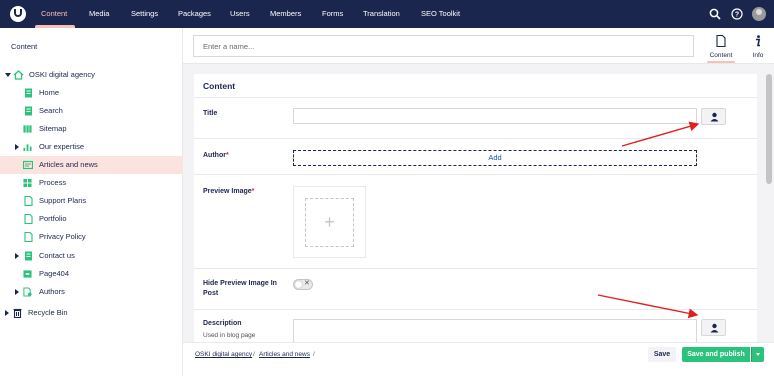  Describe the element at coordinates (495, 331) in the screenshot. I see `description-input` at that location.